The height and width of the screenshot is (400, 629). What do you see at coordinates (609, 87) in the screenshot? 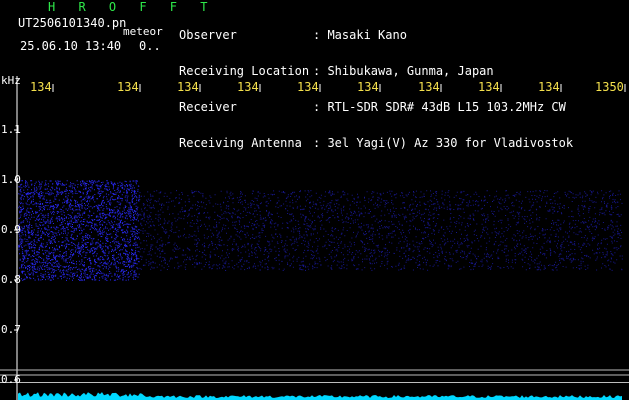
I see `x-tick-label: 1350` at bounding box center [609, 87].